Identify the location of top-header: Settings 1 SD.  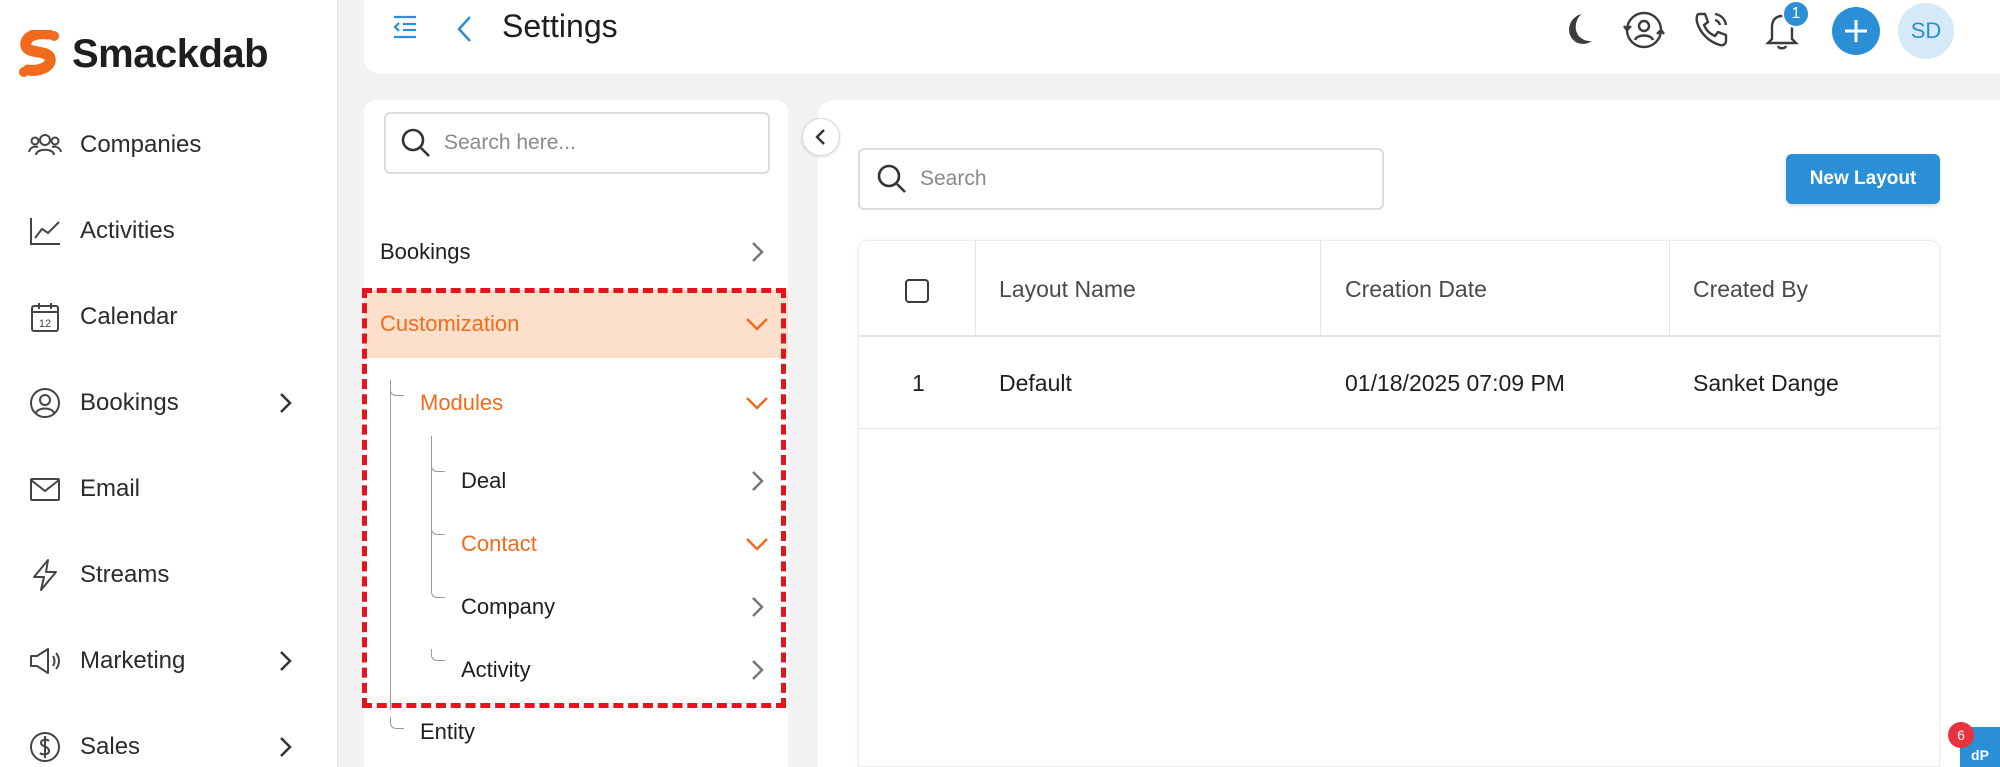
(1182, 37).